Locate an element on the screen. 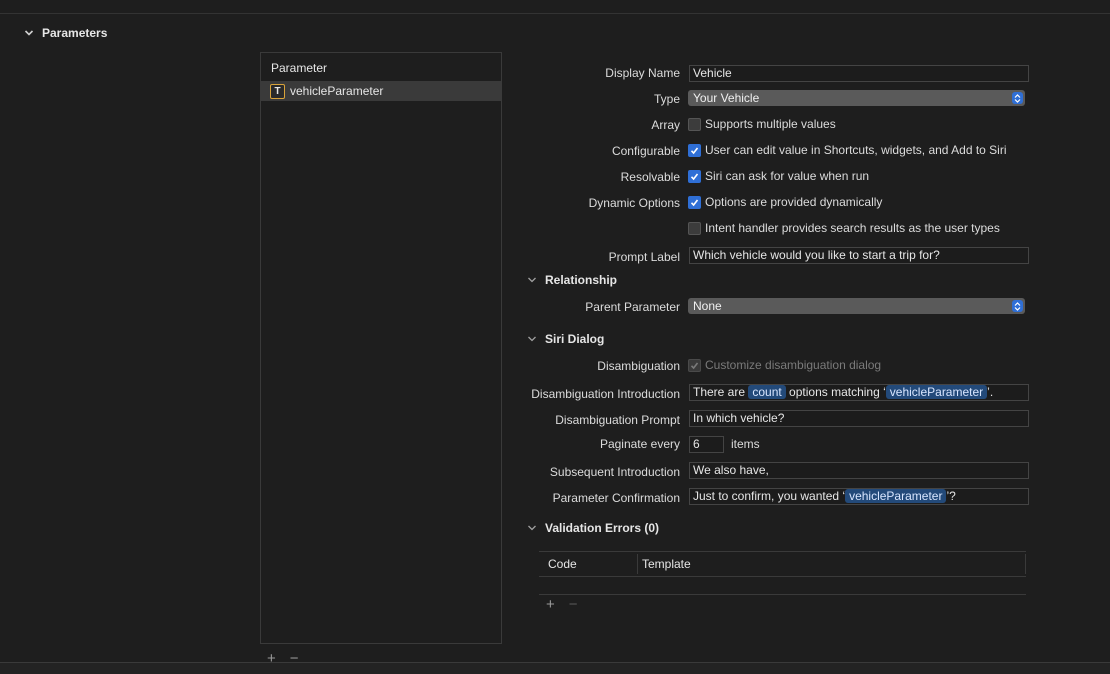 This screenshot has height=674, width=1110. parent-parameter-label: Parent Parameter is located at coordinates (632, 307).